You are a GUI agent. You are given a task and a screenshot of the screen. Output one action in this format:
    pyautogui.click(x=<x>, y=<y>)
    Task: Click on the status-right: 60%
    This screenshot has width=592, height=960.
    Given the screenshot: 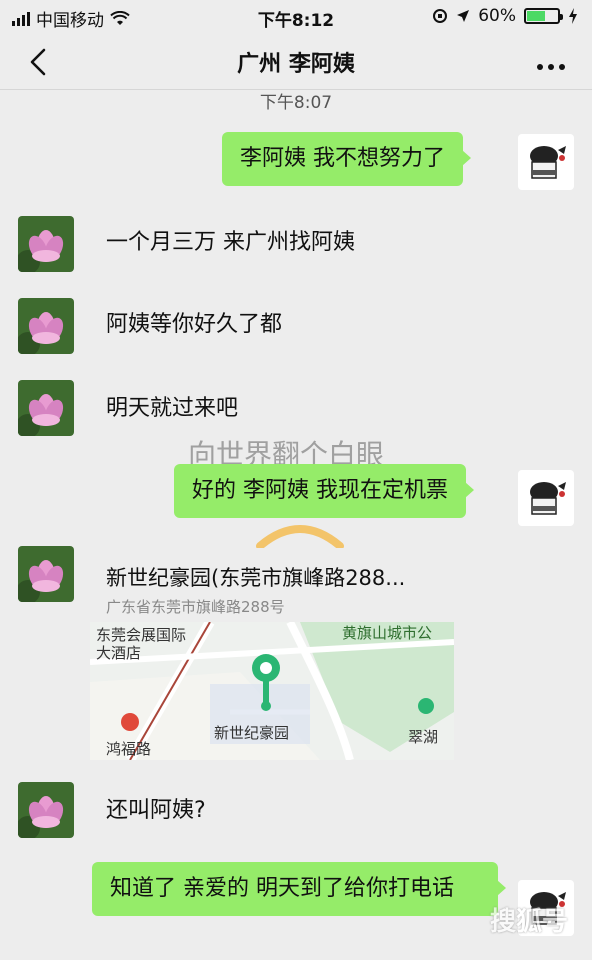 What is the action you would take?
    pyautogui.click(x=505, y=16)
    